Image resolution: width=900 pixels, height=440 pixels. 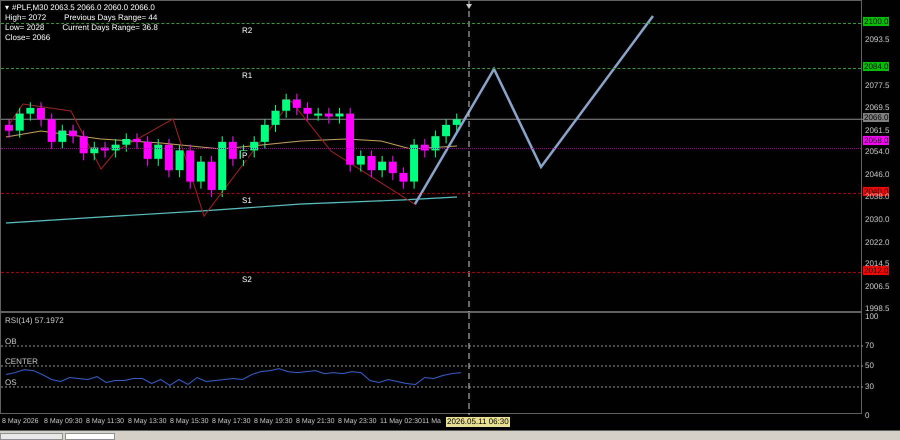 What do you see at coordinates (876, 21) in the screenshot?
I see `price-marker: 2100.0` at bounding box center [876, 21].